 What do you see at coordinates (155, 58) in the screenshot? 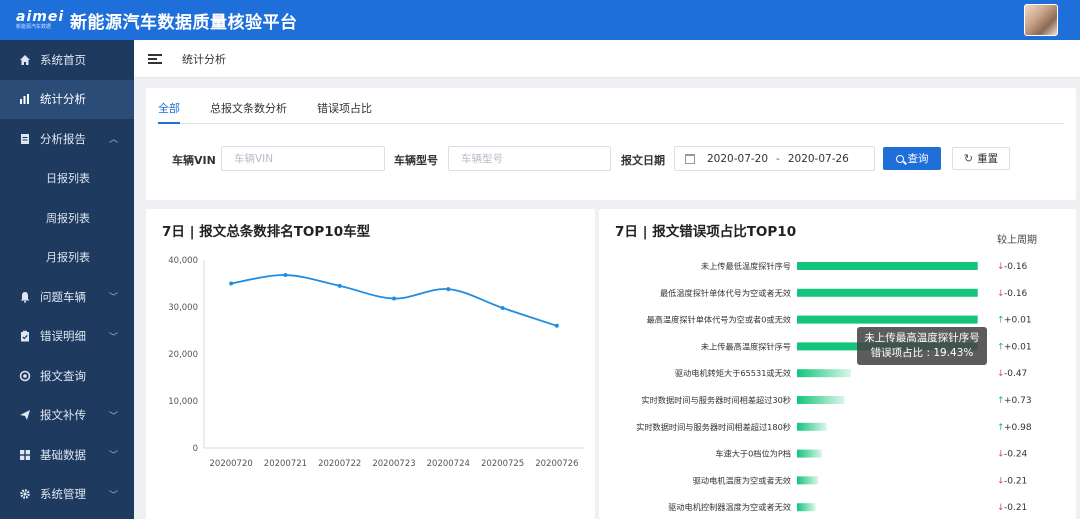
I see `menu-toggle-icon` at bounding box center [155, 58].